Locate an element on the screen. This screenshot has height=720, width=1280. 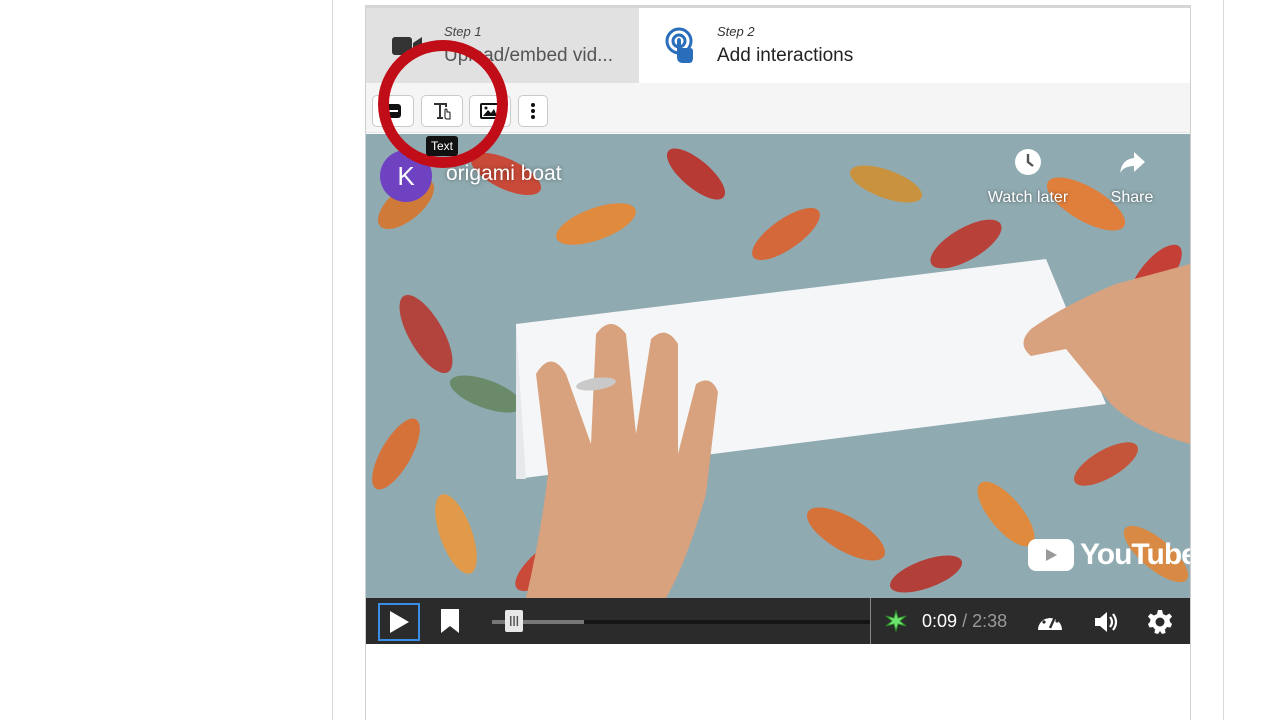
controls-divider is located at coordinates (870, 621).